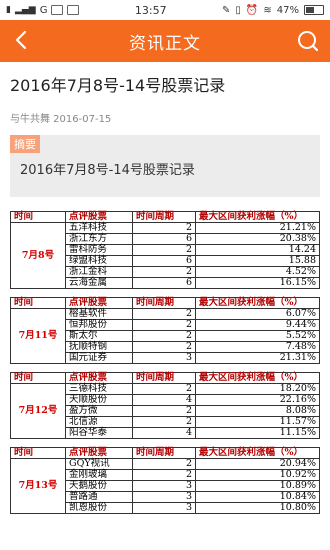  What do you see at coordinates (99, 411) in the screenshot?
I see `stock-name-cell: 盈方微` at bounding box center [99, 411].